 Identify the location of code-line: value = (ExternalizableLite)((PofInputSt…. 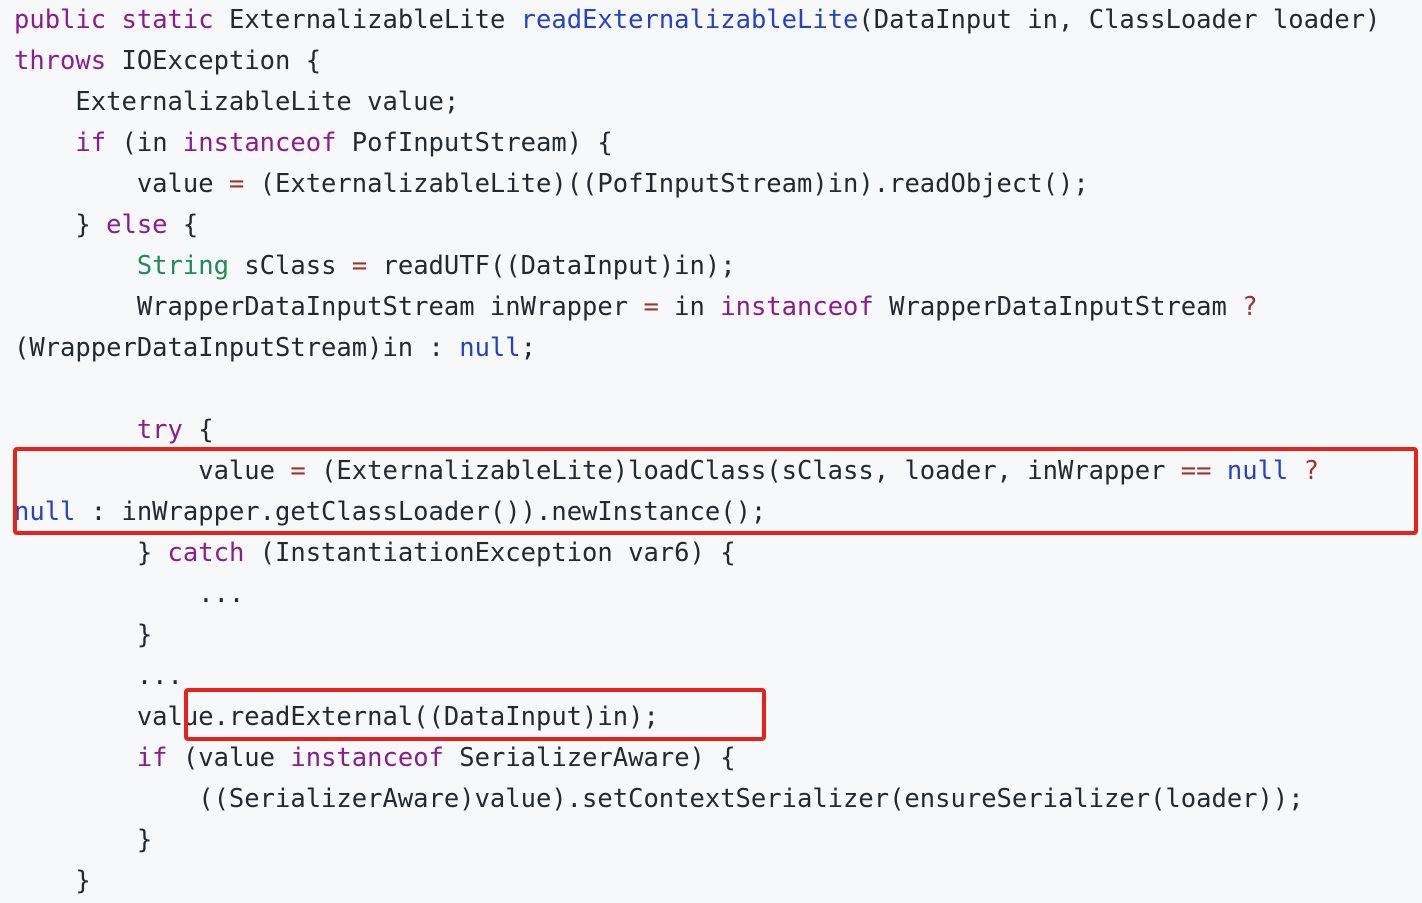
(551, 184).